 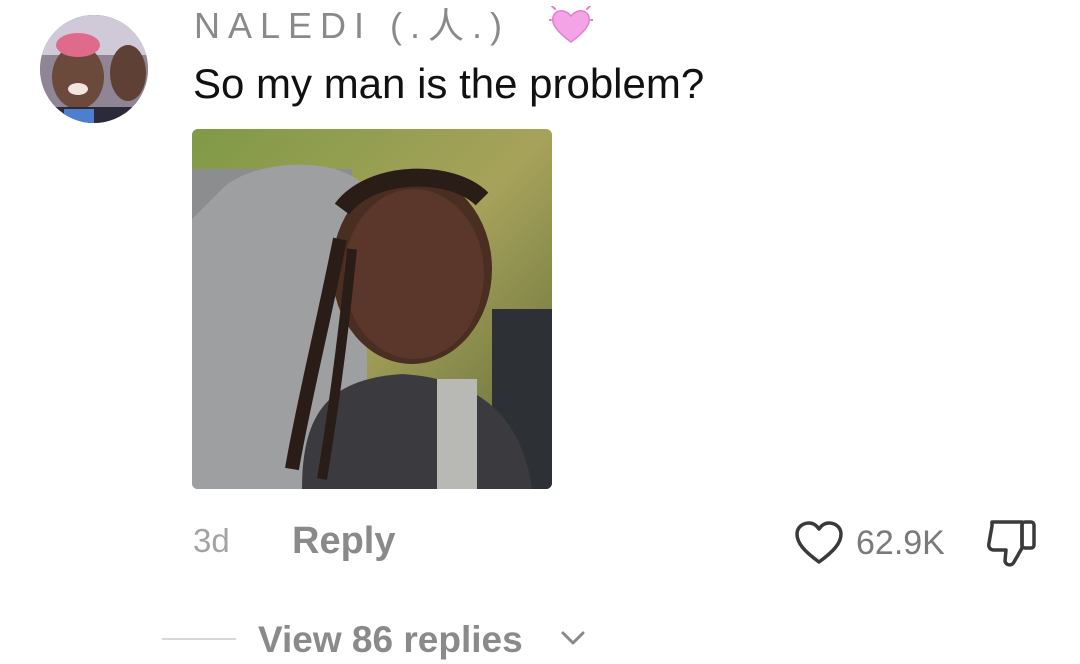 I want to click on username: NALEDI (.人.), so click(x=352, y=26).